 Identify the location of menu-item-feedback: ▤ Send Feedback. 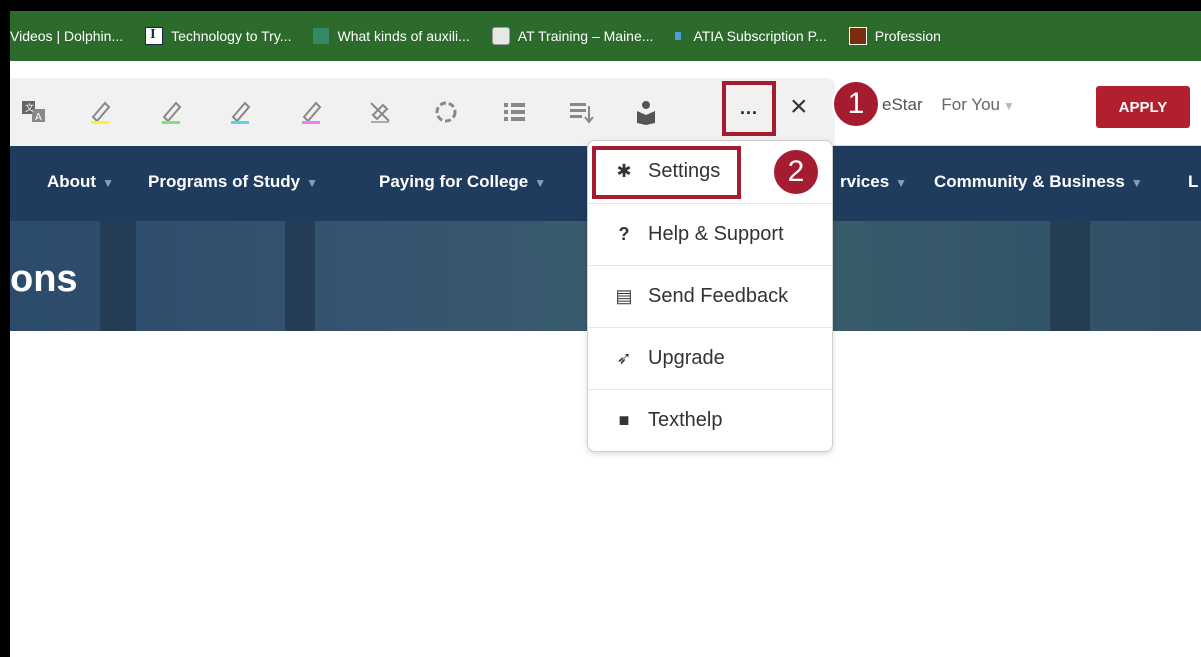
(710, 295).